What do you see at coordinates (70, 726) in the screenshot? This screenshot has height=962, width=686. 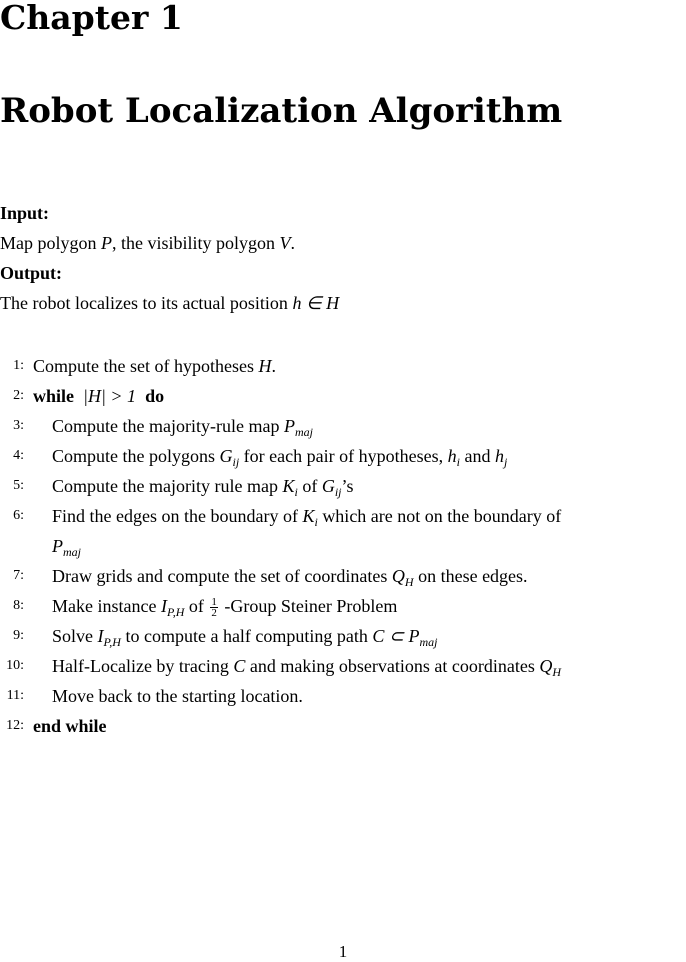 I see `keyword-end-while: end while` at bounding box center [70, 726].